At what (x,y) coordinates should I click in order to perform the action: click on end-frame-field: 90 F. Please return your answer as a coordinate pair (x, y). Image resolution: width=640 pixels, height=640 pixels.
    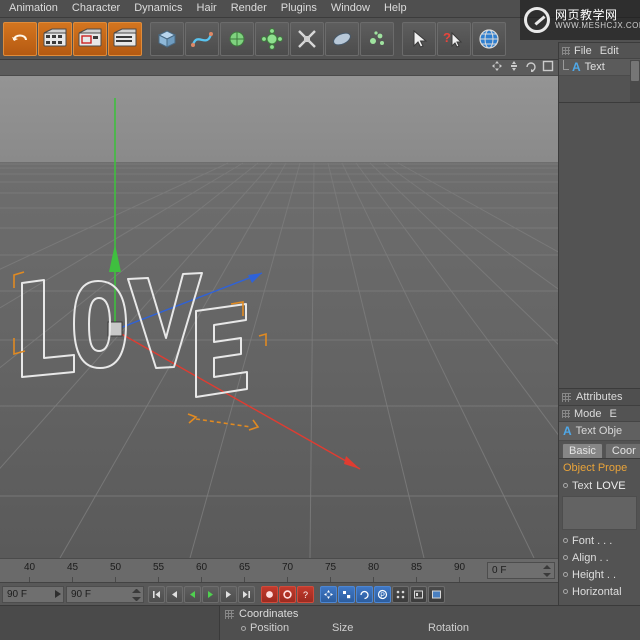
    Looking at the image, I should click on (105, 594).